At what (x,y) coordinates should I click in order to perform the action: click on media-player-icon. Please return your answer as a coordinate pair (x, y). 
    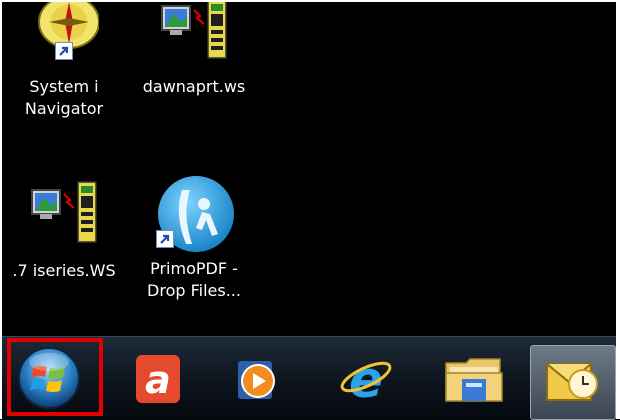
    Looking at the image, I should click on (256, 380).